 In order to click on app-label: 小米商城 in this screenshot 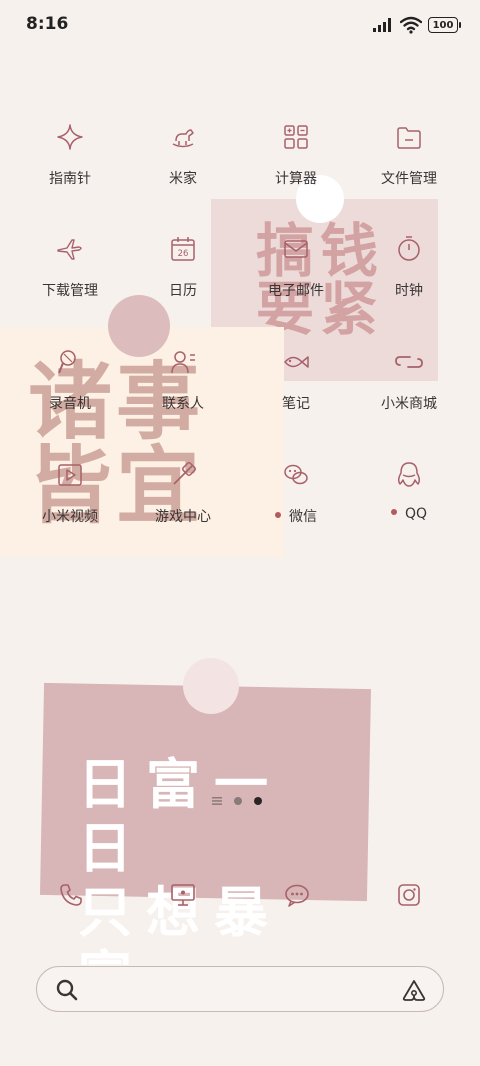, I will do `click(409, 403)`.